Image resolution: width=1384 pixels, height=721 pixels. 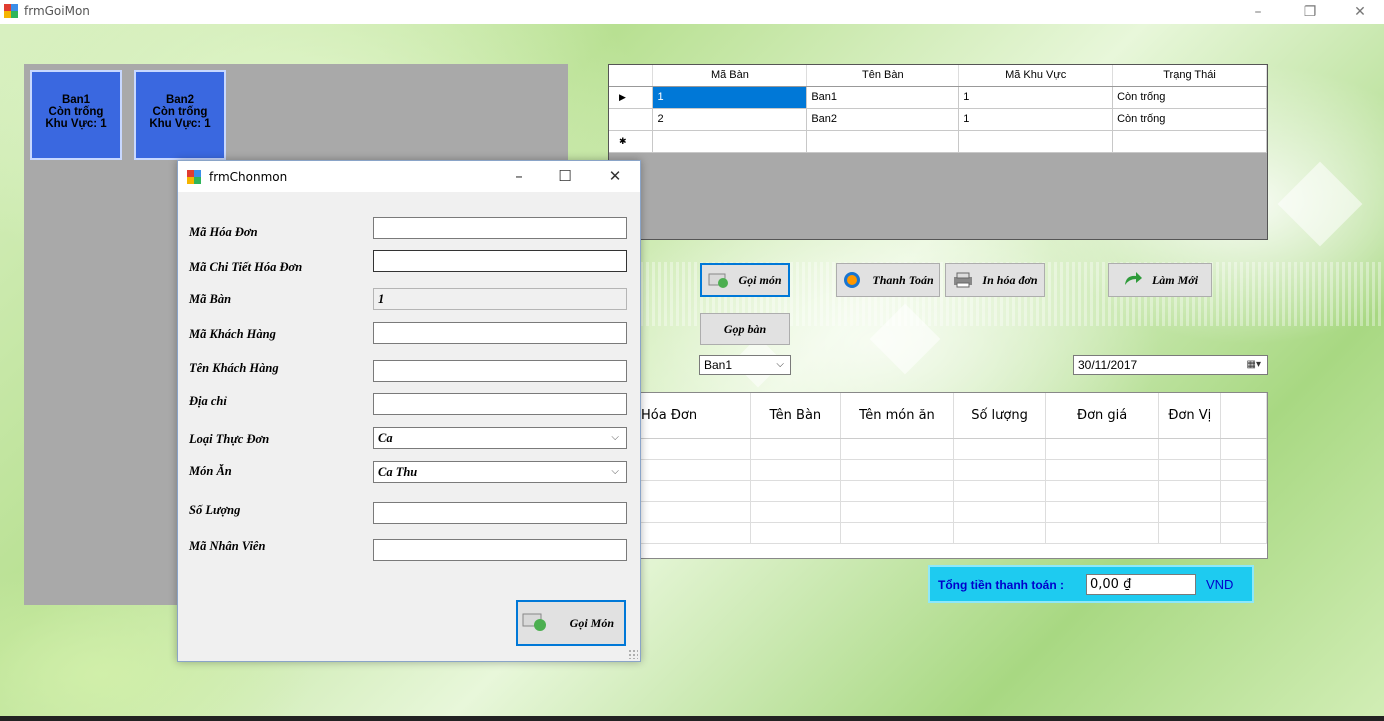 I want to click on column-header: Đơn Vị, so click(x=1190, y=416).